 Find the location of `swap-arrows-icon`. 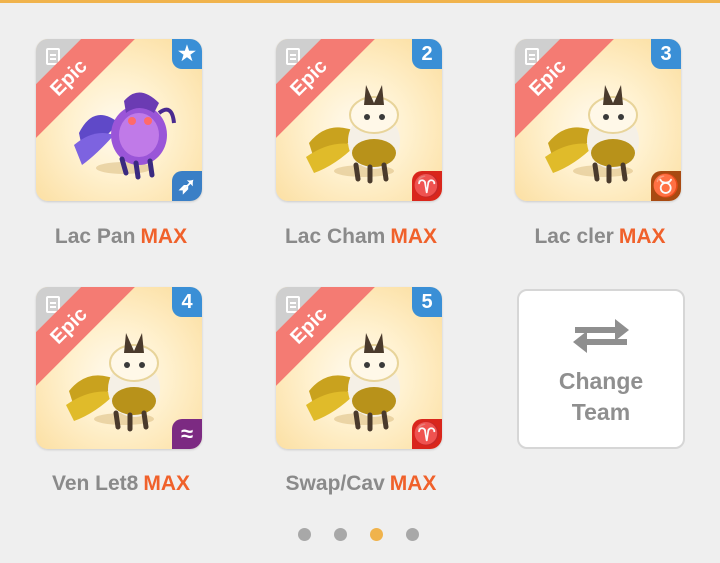

swap-arrows-icon is located at coordinates (601, 336).